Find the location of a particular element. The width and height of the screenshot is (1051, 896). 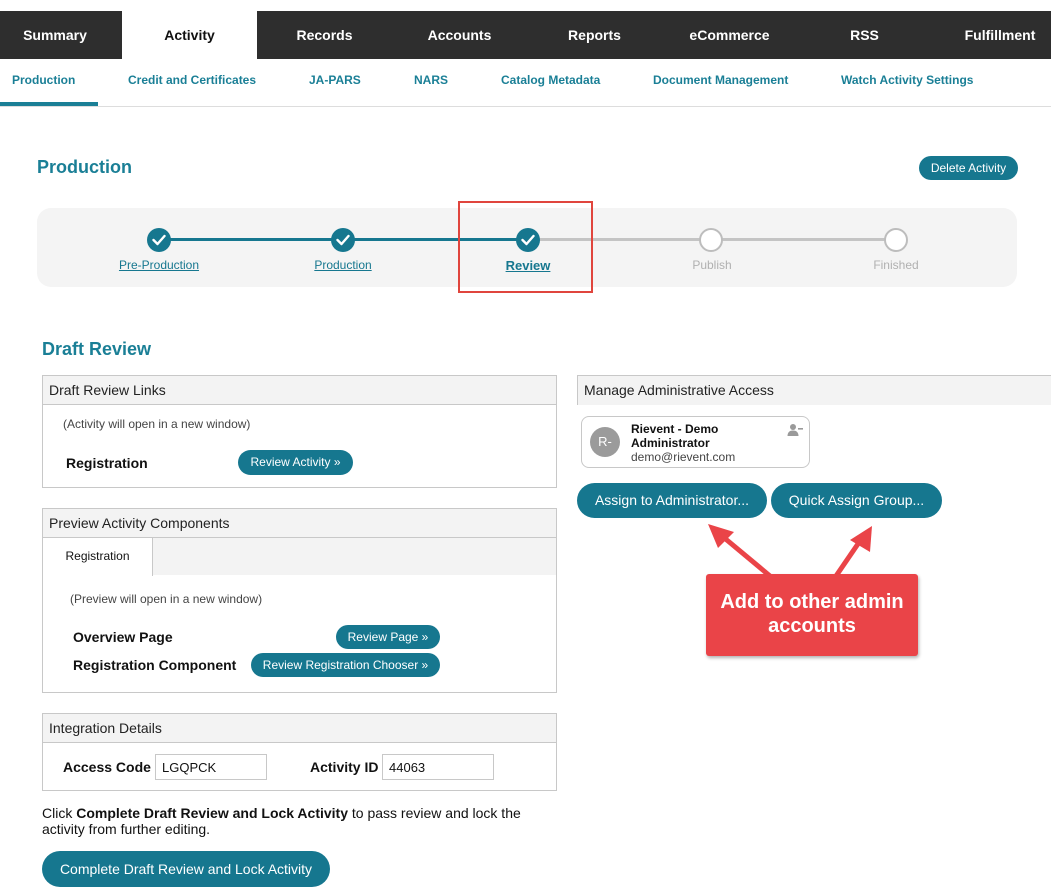

admin-access-panel: Manage Administrative Access is located at coordinates (814, 390).